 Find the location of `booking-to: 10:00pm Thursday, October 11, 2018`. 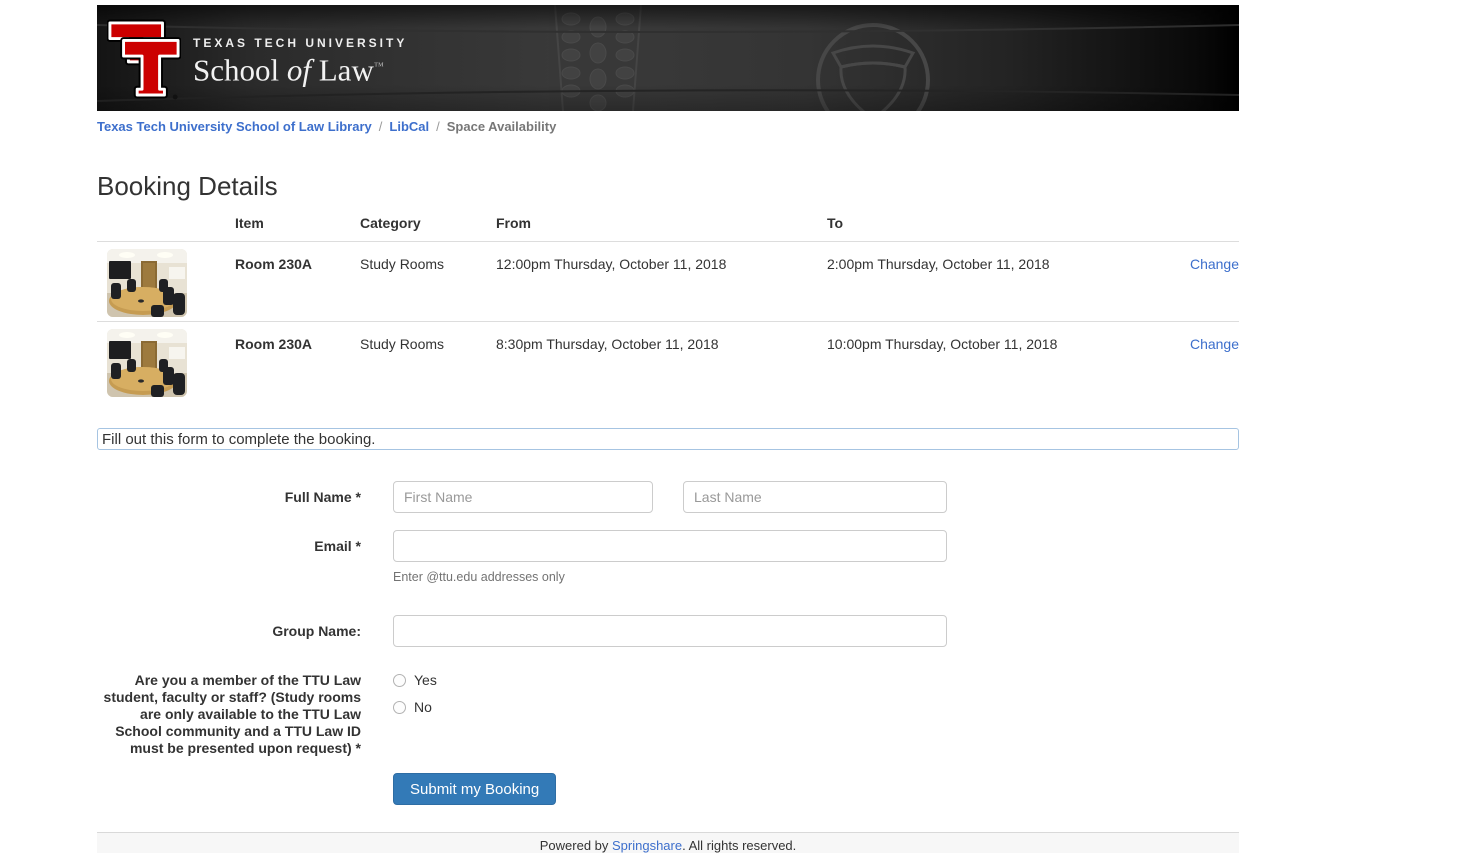

booking-to: 10:00pm Thursday, October 11, 2018 is located at coordinates (942, 344).